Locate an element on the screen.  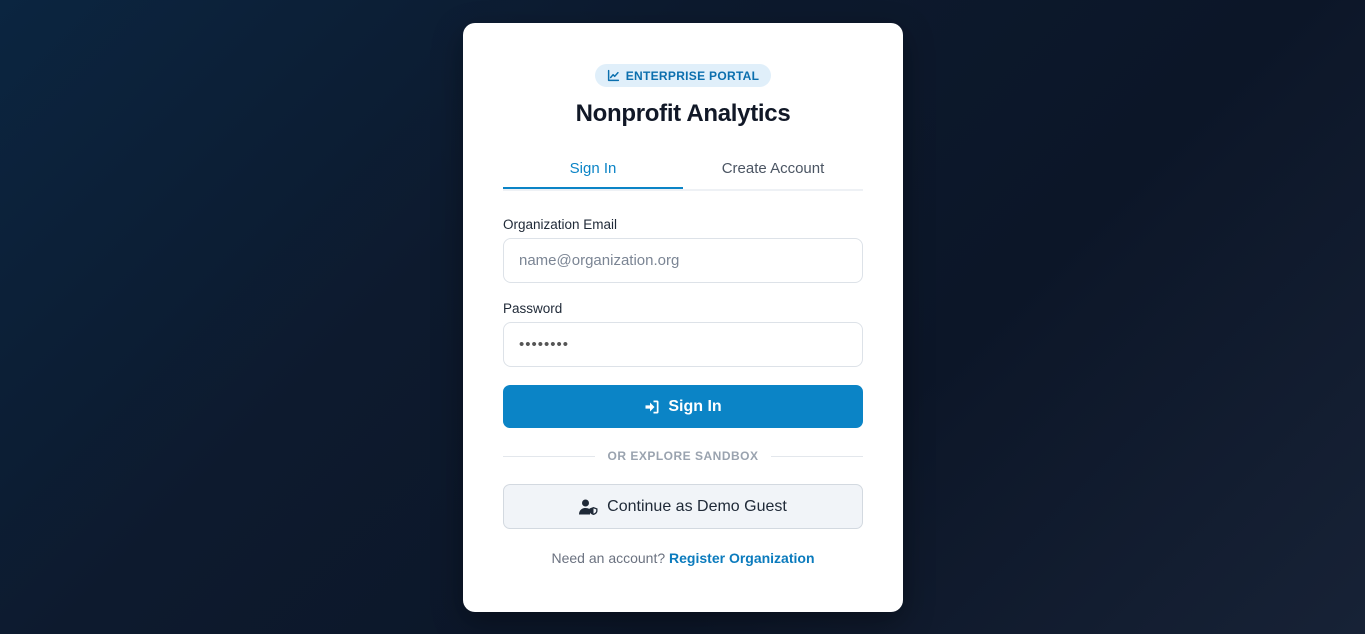
tab-sign-in: Sign In is located at coordinates (593, 171).